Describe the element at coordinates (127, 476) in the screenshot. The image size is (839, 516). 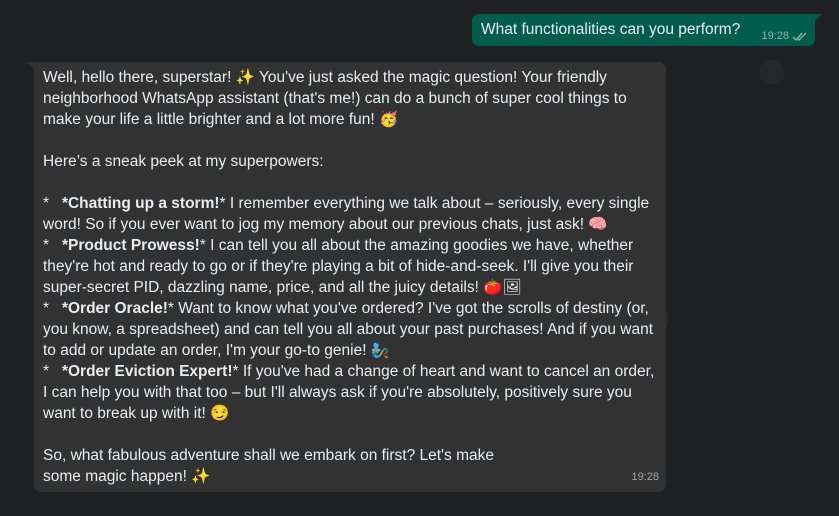
I see `message-closing-line: some magic happen! ✨` at that location.